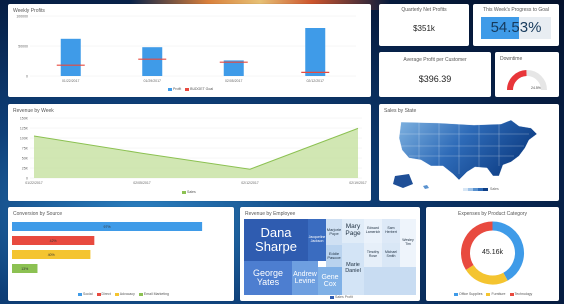 The height and width of the screenshot is (304, 564). What do you see at coordinates (317, 240) in the screenshot?
I see `treemap-cell-jacqueline-jackson: Jacqueline Jackson` at bounding box center [317, 240].